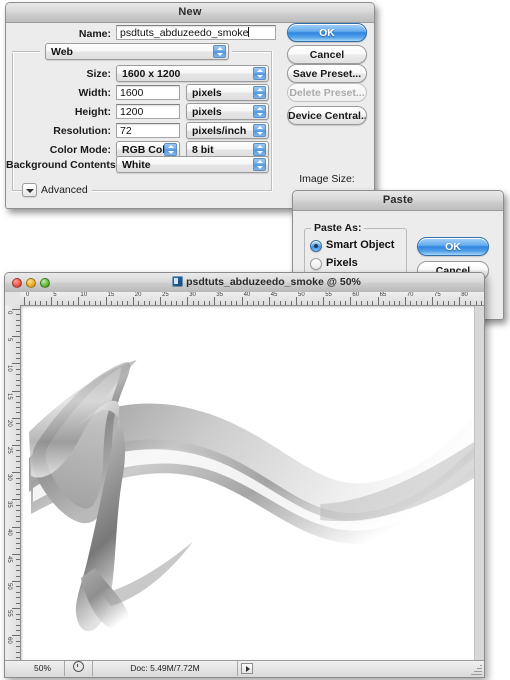  I want to click on width-input: 1600, so click(148, 92).